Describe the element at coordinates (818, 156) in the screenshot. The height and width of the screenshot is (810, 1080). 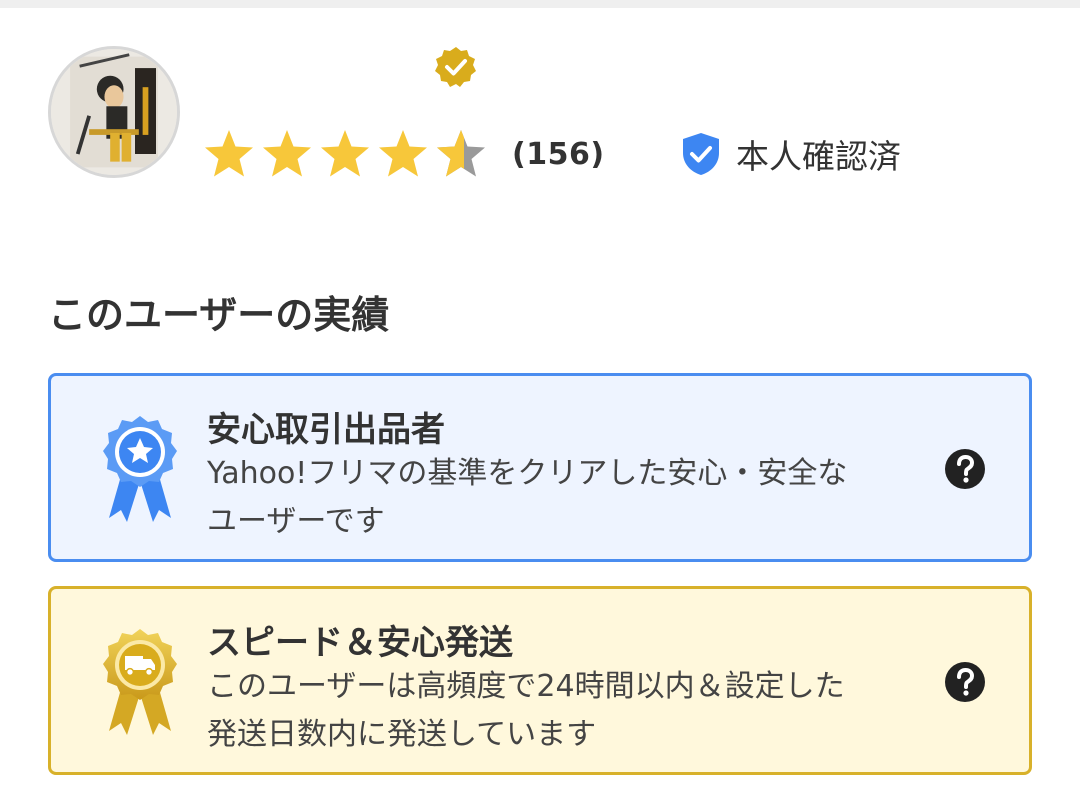
I see `identity-verified-label: 本人確認済` at that location.